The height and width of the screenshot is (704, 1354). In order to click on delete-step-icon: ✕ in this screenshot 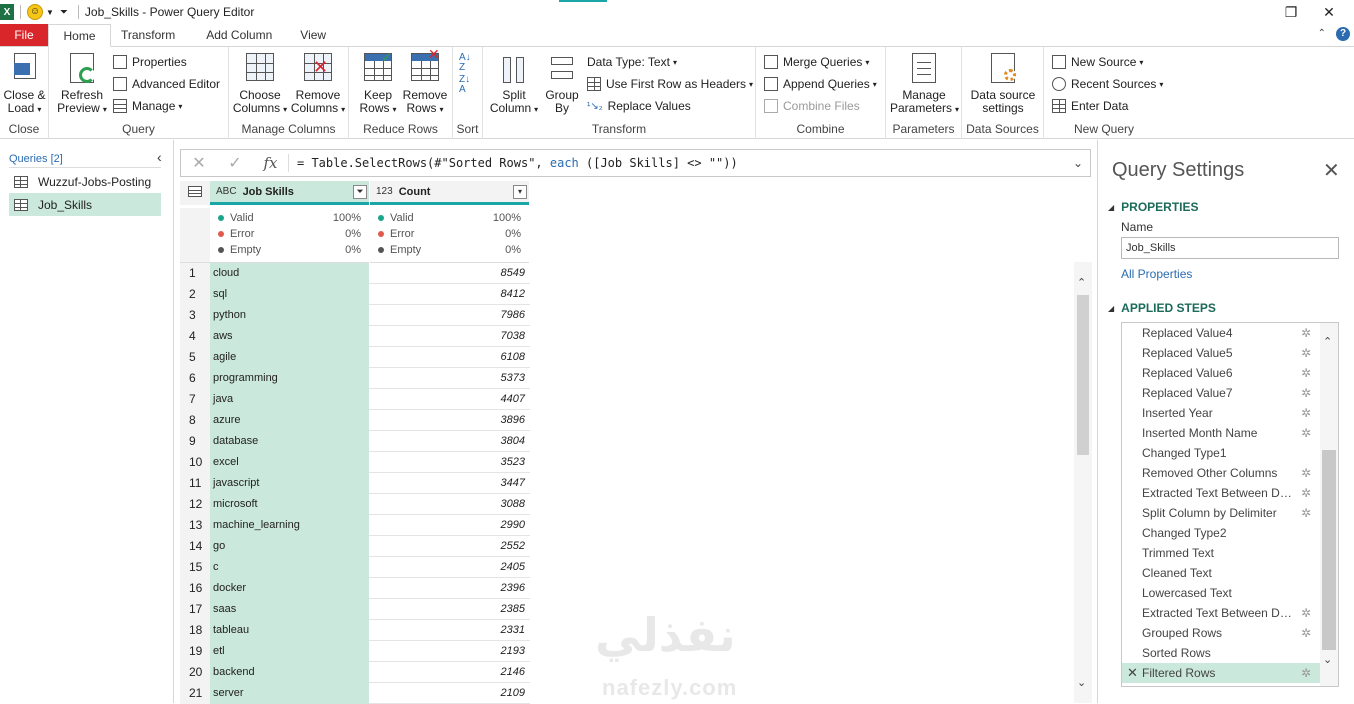, I will do `click(1132, 673)`.